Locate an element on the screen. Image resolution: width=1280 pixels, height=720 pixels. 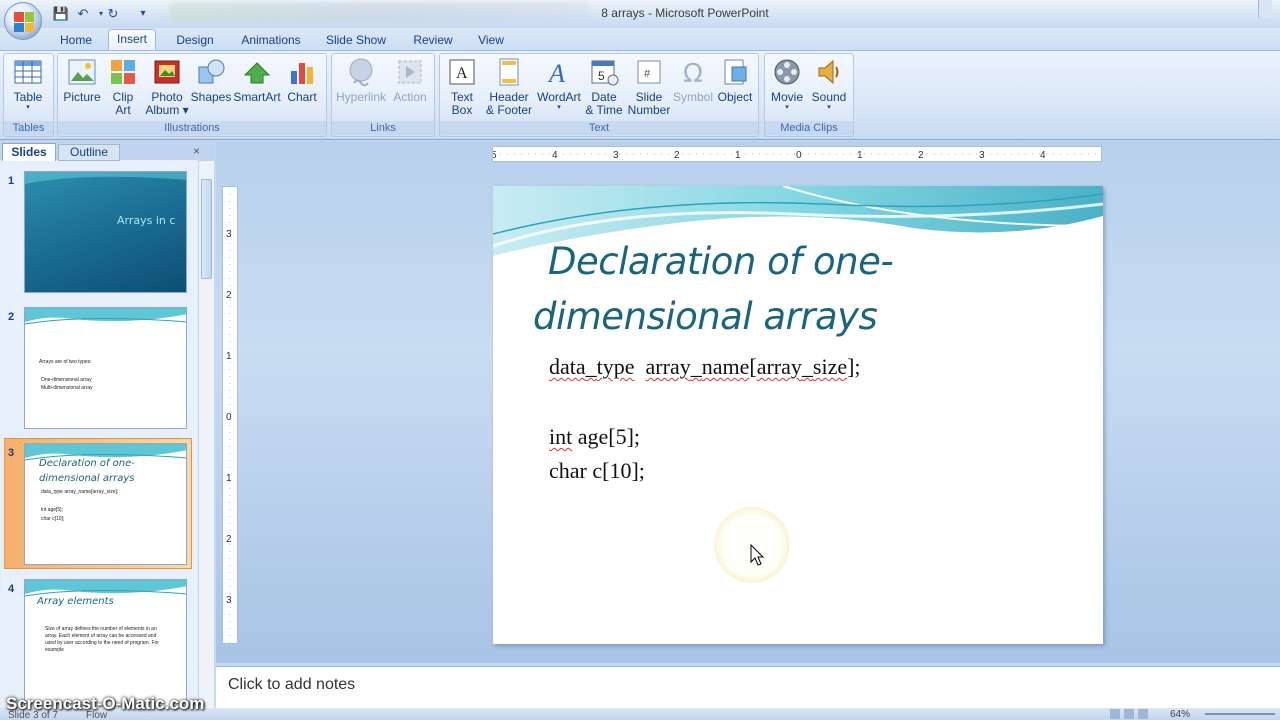
header-footer-button: Header & Footer is located at coordinates (509, 87).